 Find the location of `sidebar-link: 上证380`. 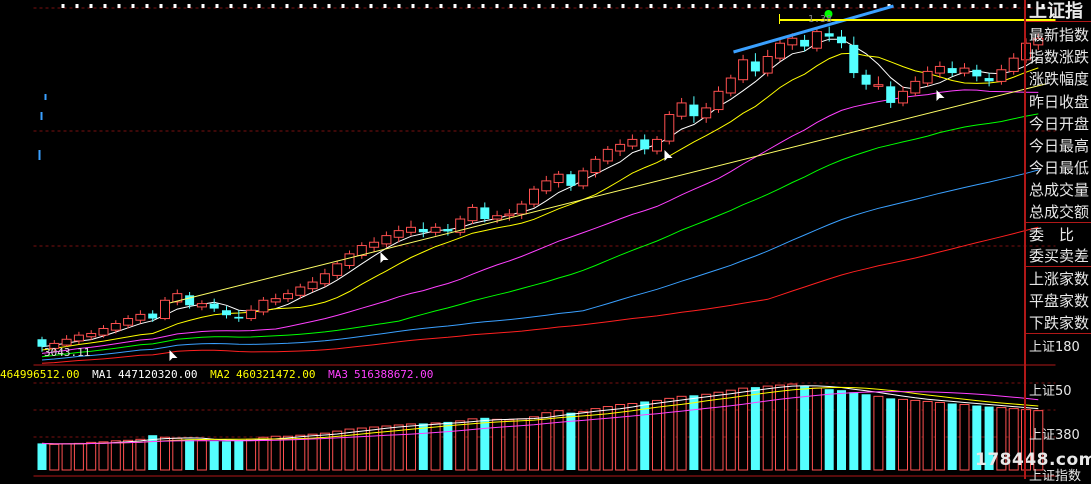

sidebar-link: 上证380 is located at coordinates (1054, 433).